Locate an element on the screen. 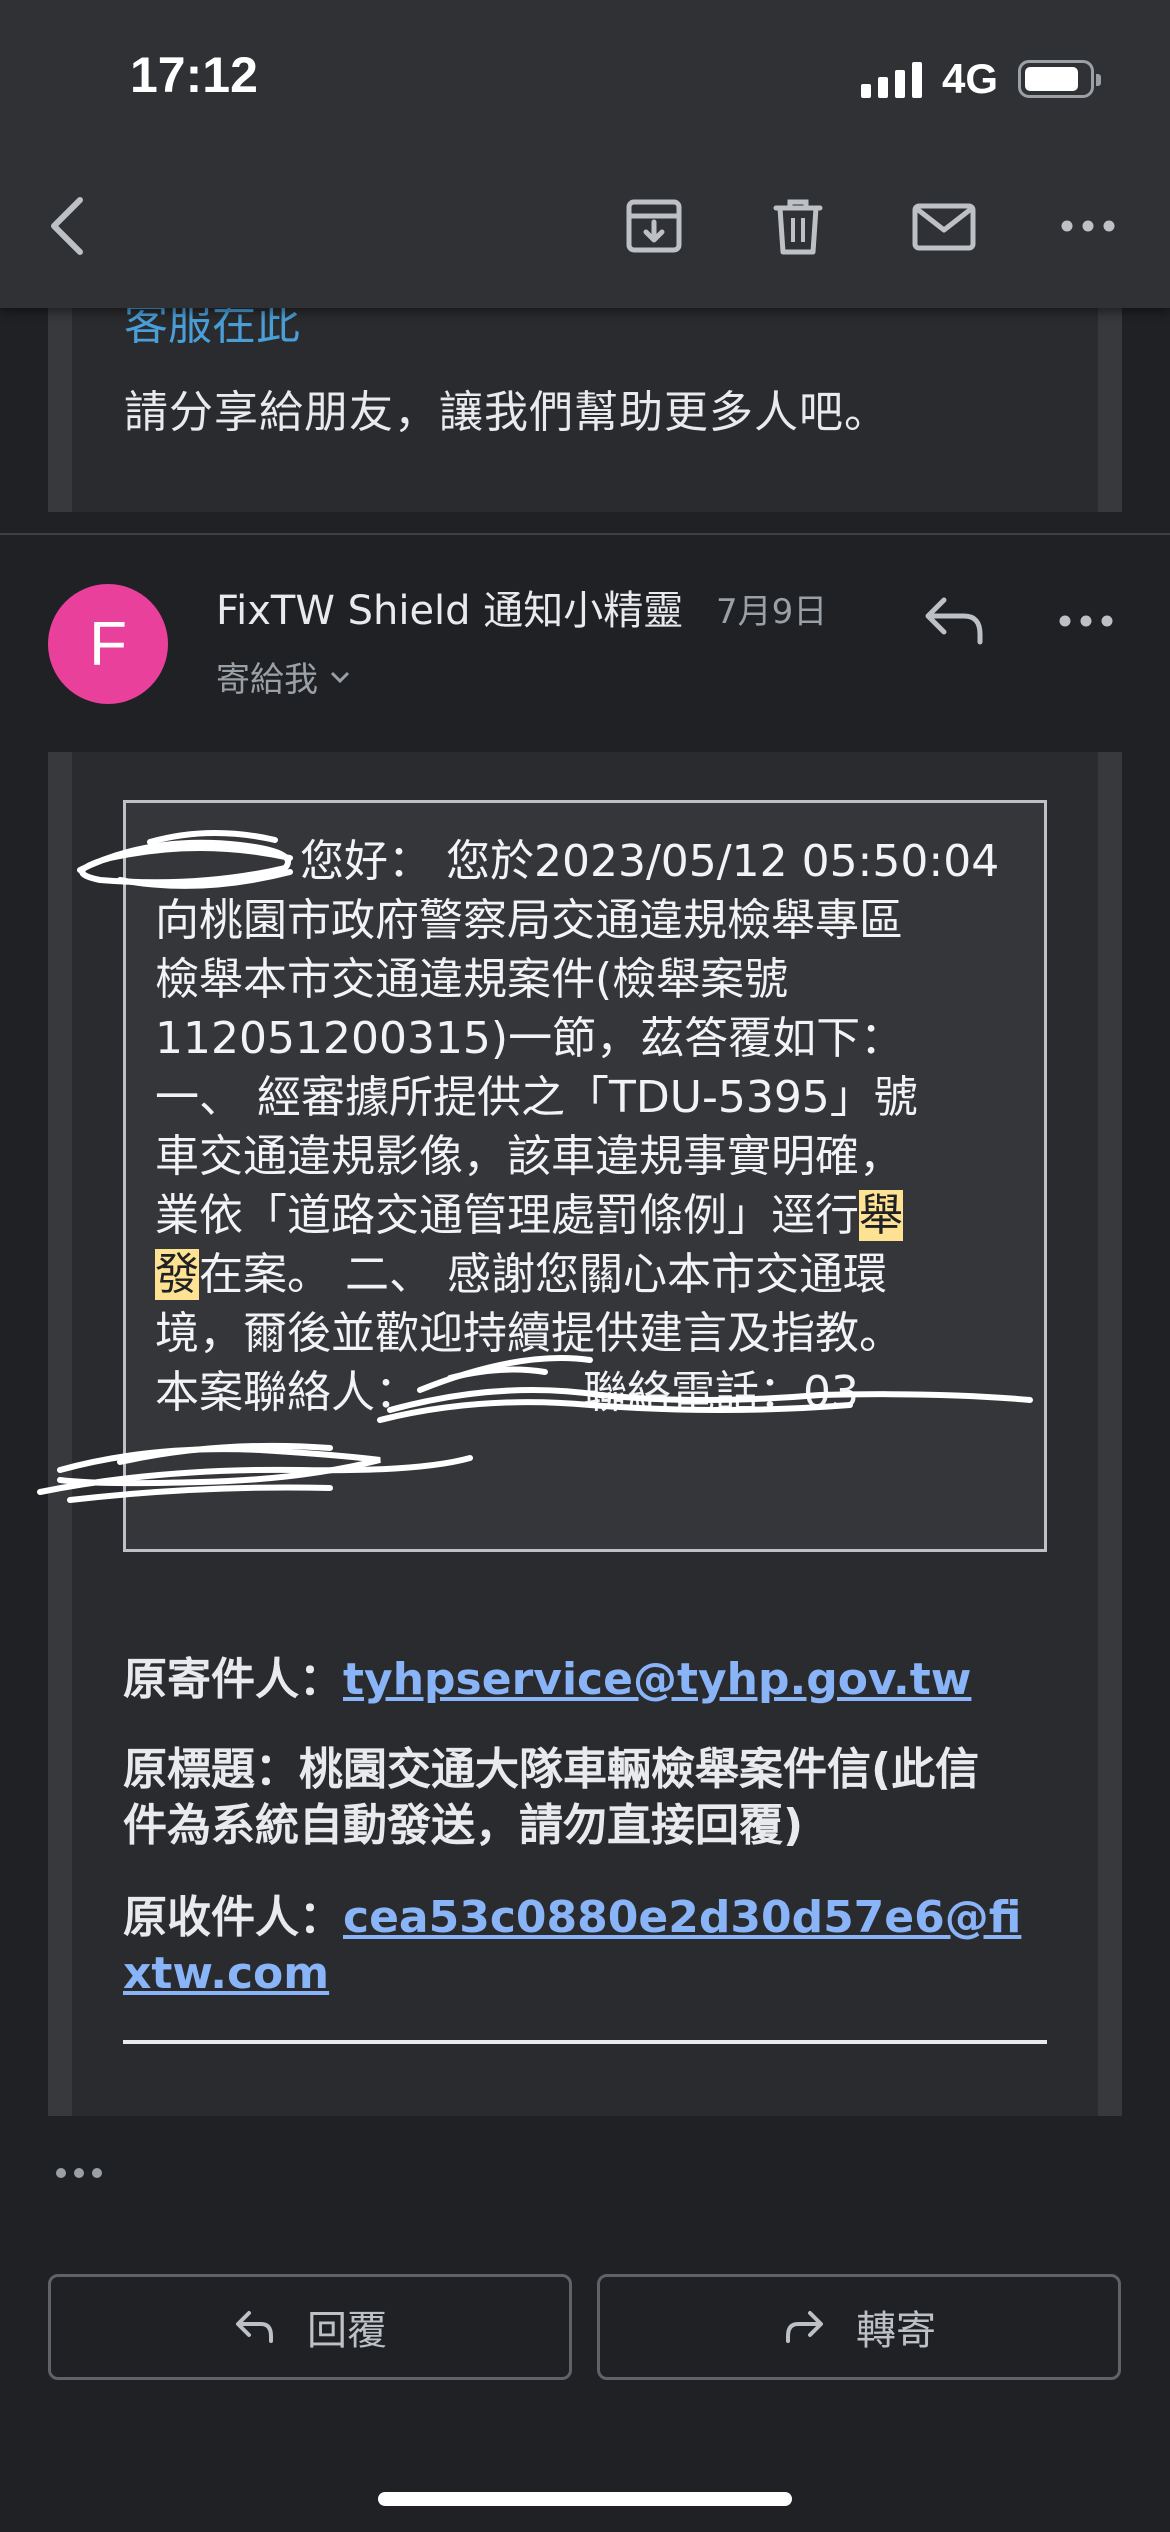 Image resolution: width=1170 pixels, height=2532 pixels. trash-icon is located at coordinates (798, 227).